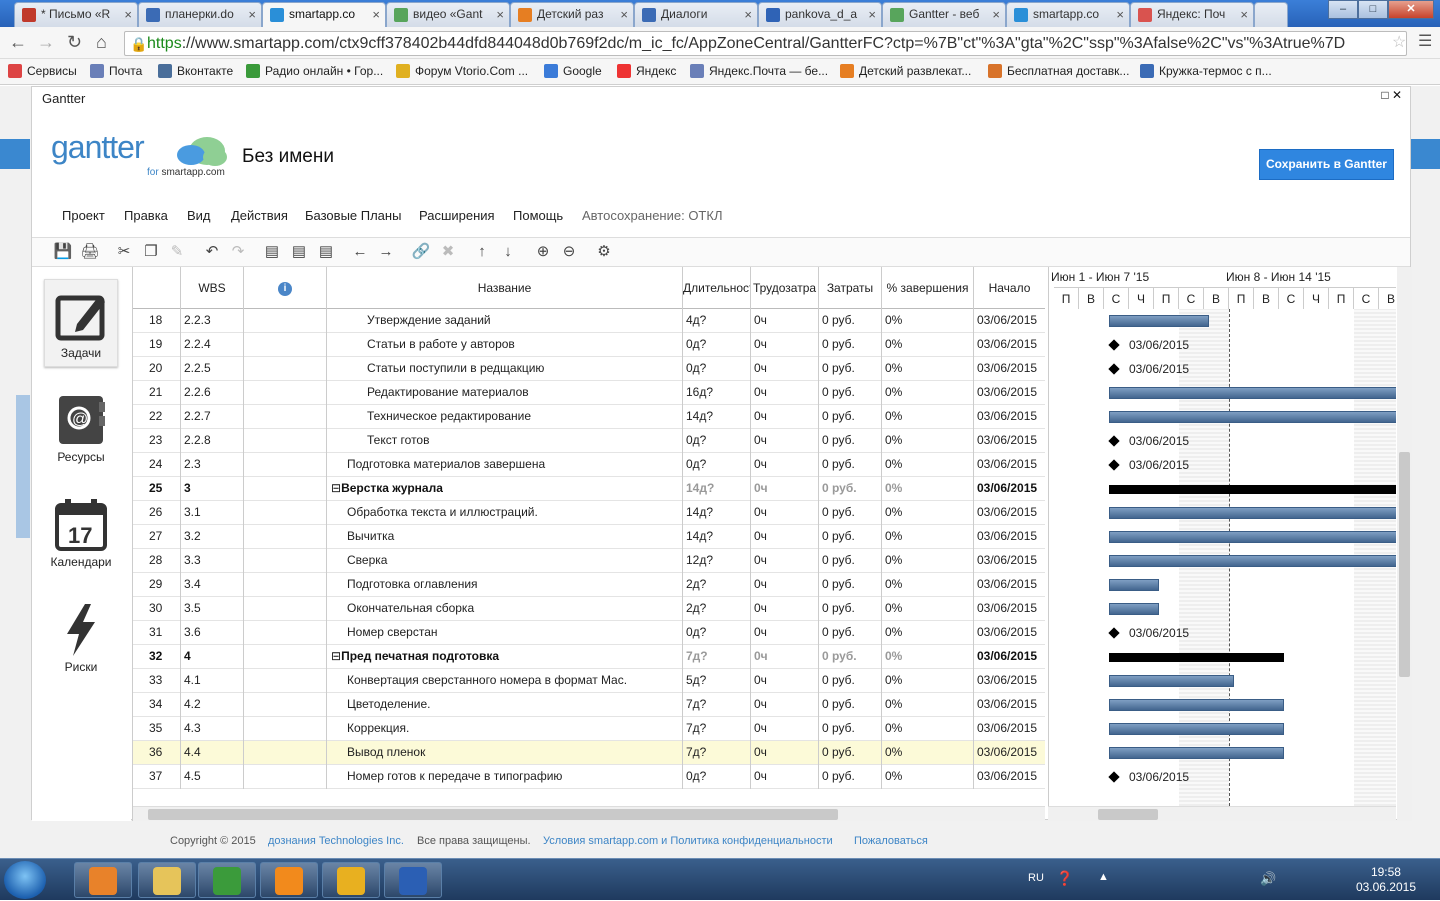  I want to click on wbs-cell: 3.5, so click(212, 609).